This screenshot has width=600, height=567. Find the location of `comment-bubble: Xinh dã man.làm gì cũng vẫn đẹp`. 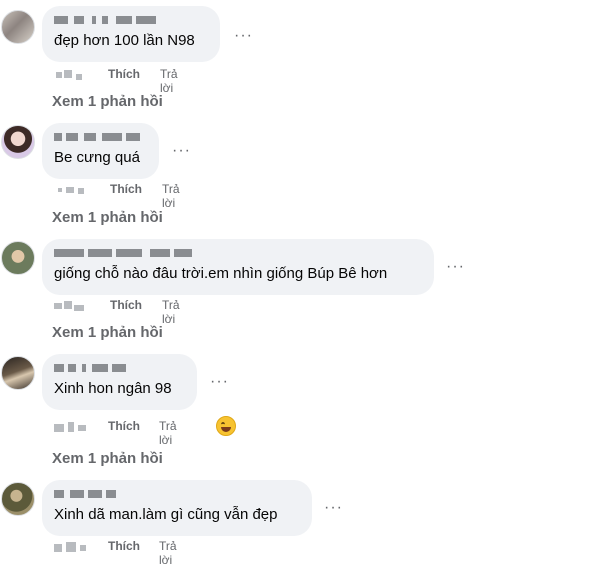

comment-bubble: Xinh dã man.làm gì cũng vẫn đẹp is located at coordinates (177, 508).